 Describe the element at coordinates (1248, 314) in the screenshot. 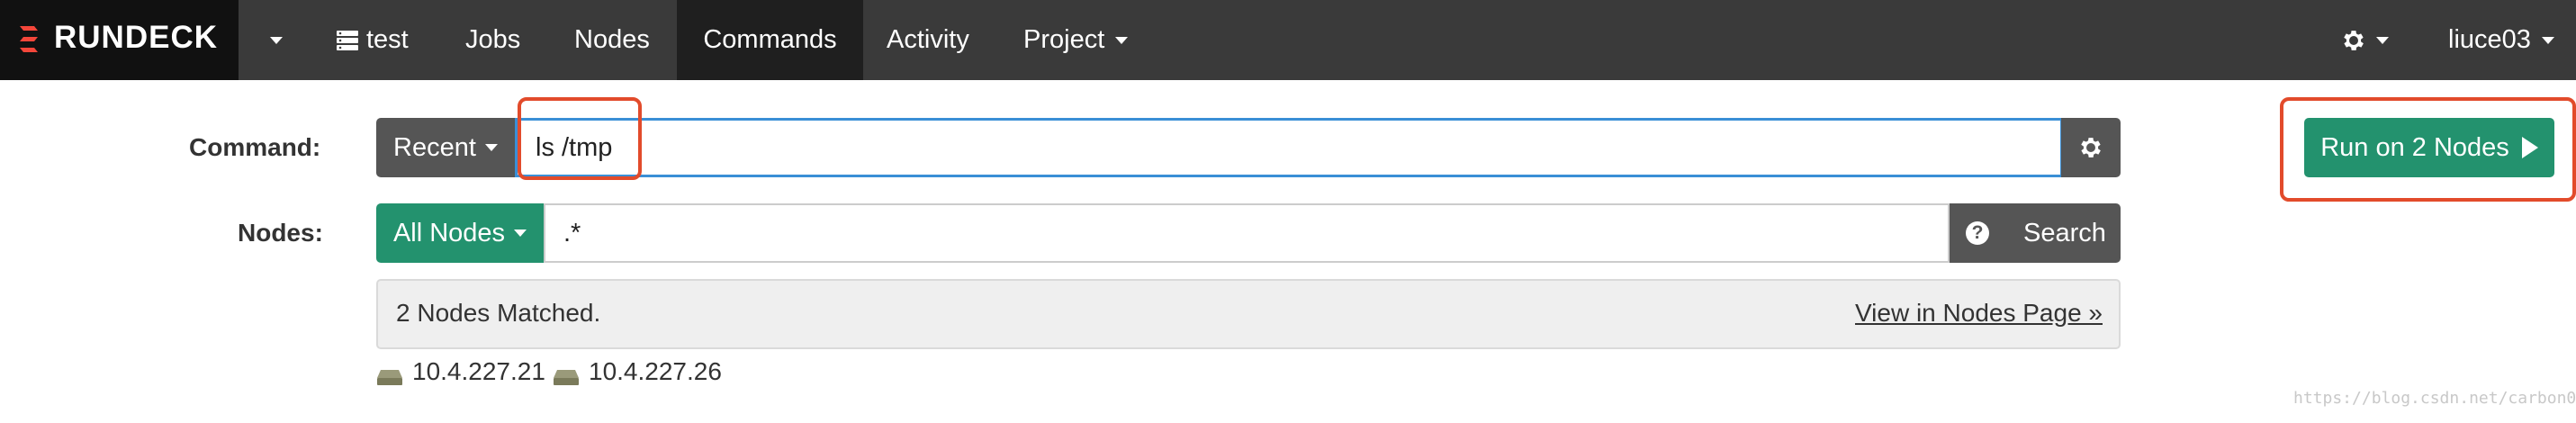

I see `nodes-matched-panel: 2 Nodes Matched. View in Nodes Page »` at that location.